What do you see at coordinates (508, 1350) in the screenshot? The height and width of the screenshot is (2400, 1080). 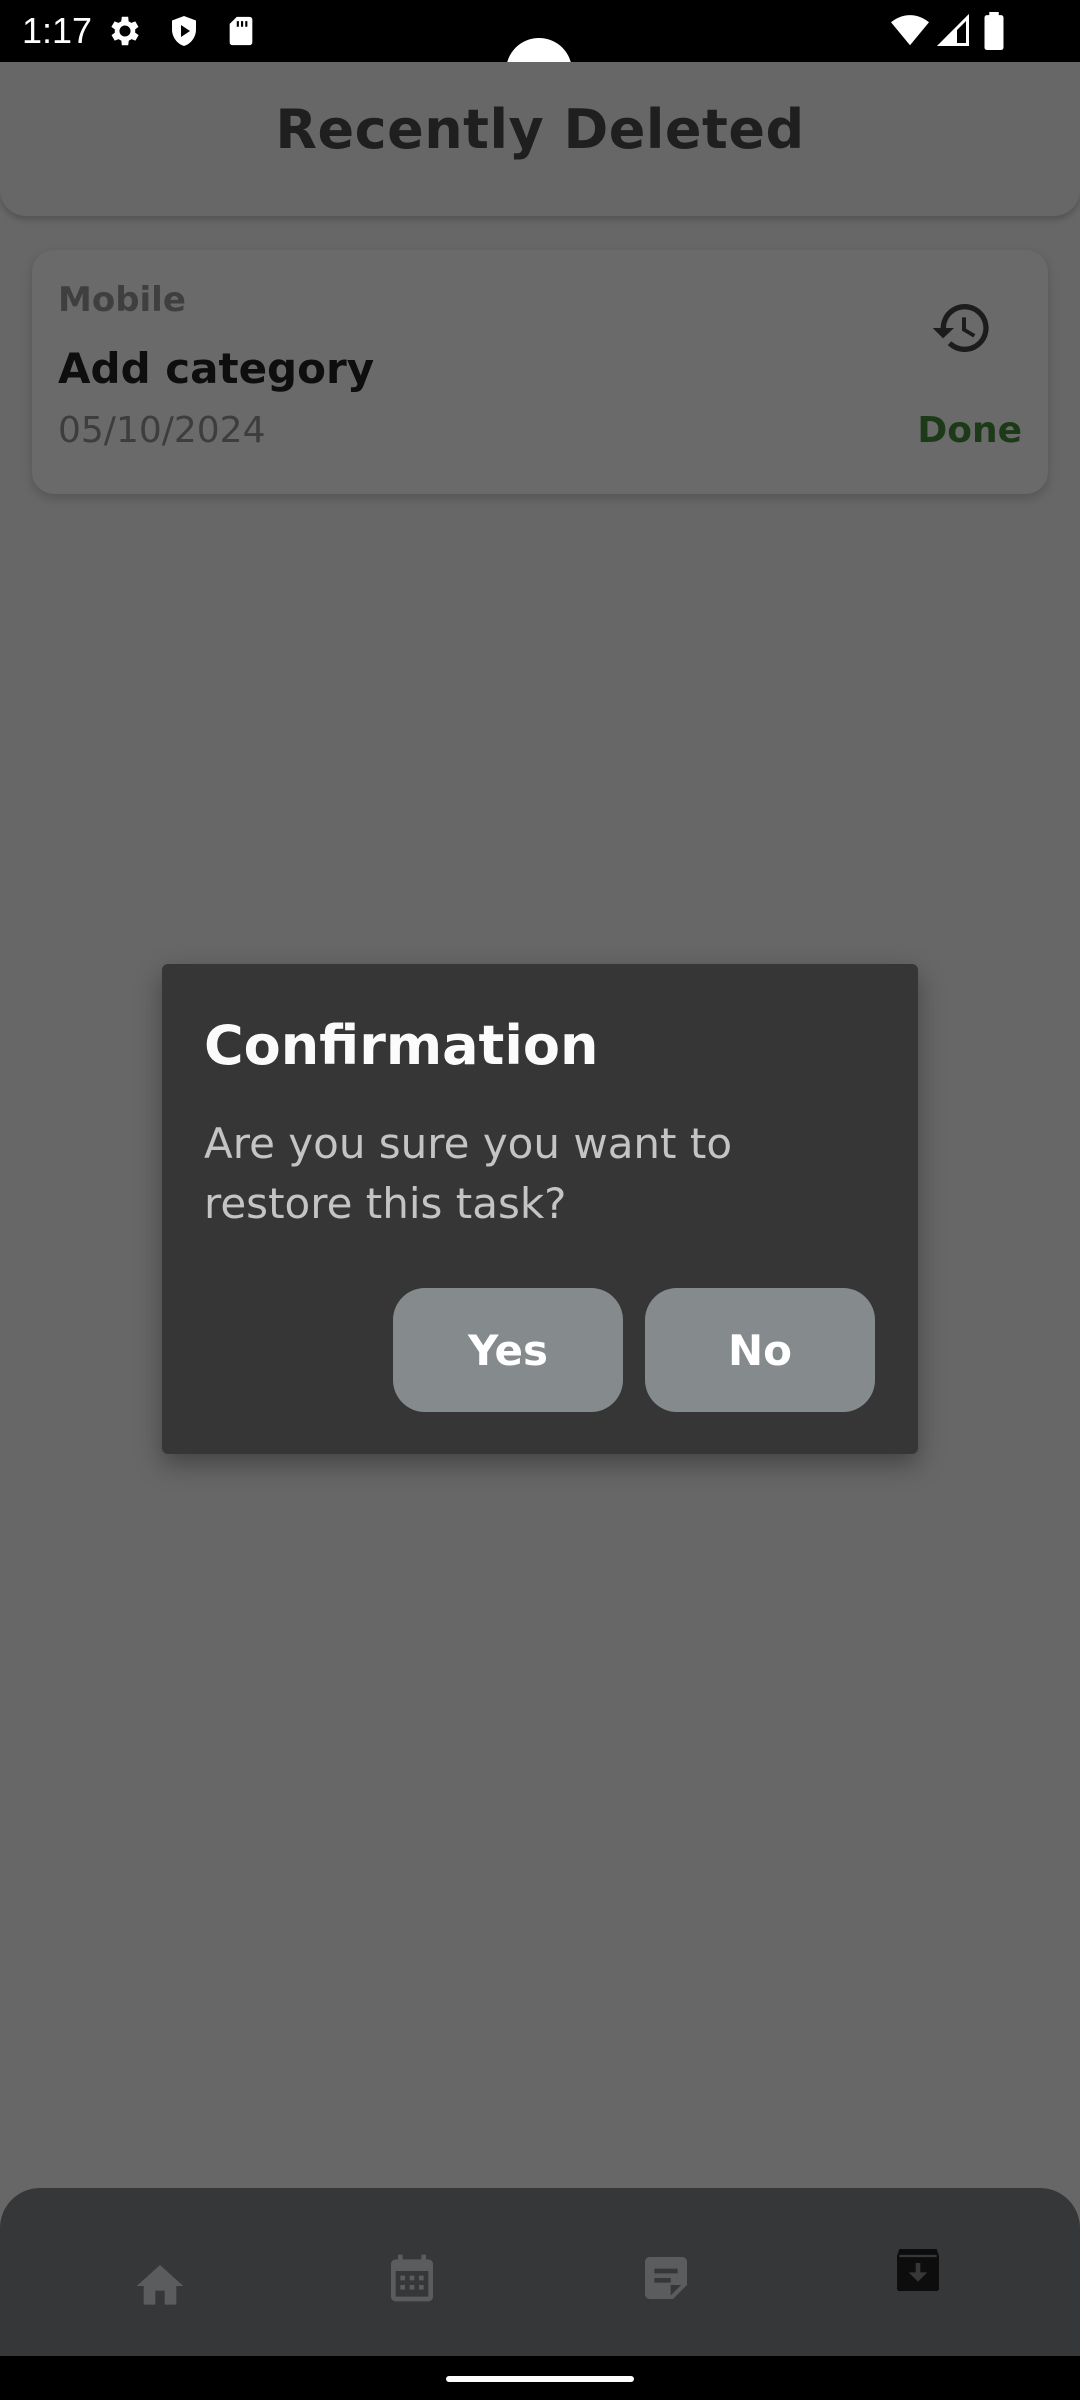 I see `yes-button: Yes` at bounding box center [508, 1350].